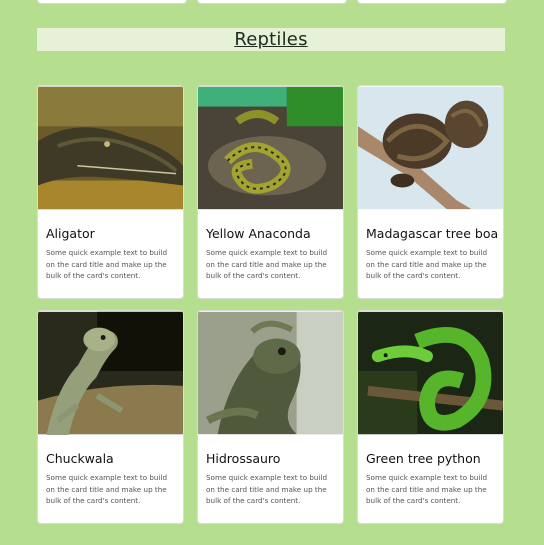  I want to click on section-header: Reptiles, so click(271, 39).